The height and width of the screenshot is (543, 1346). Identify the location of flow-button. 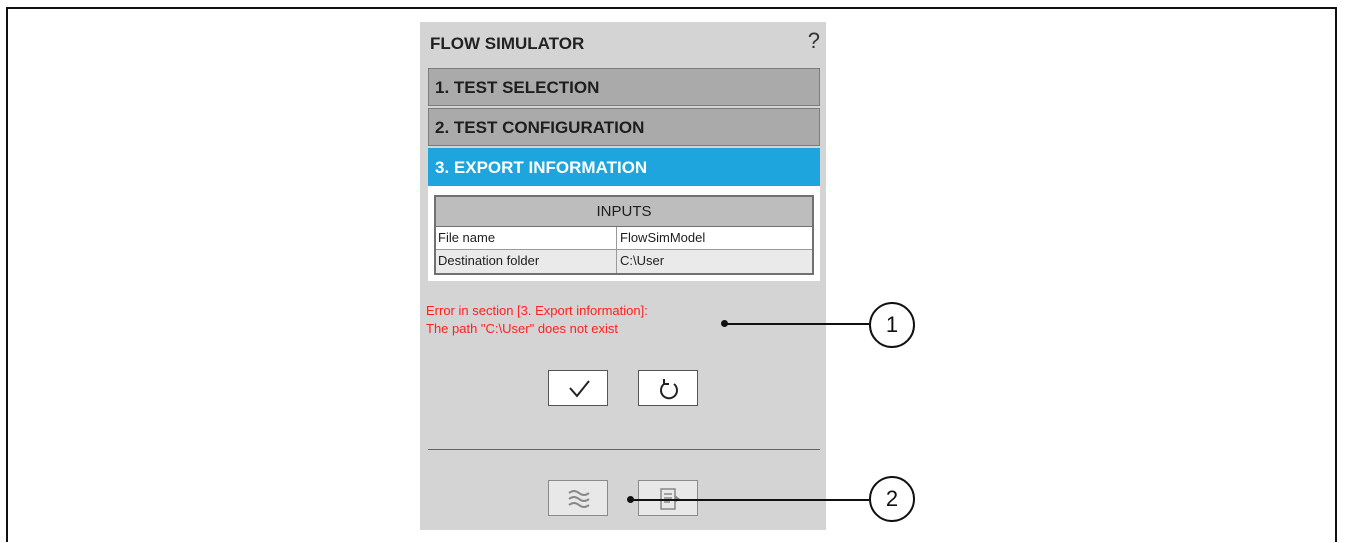
(578, 498).